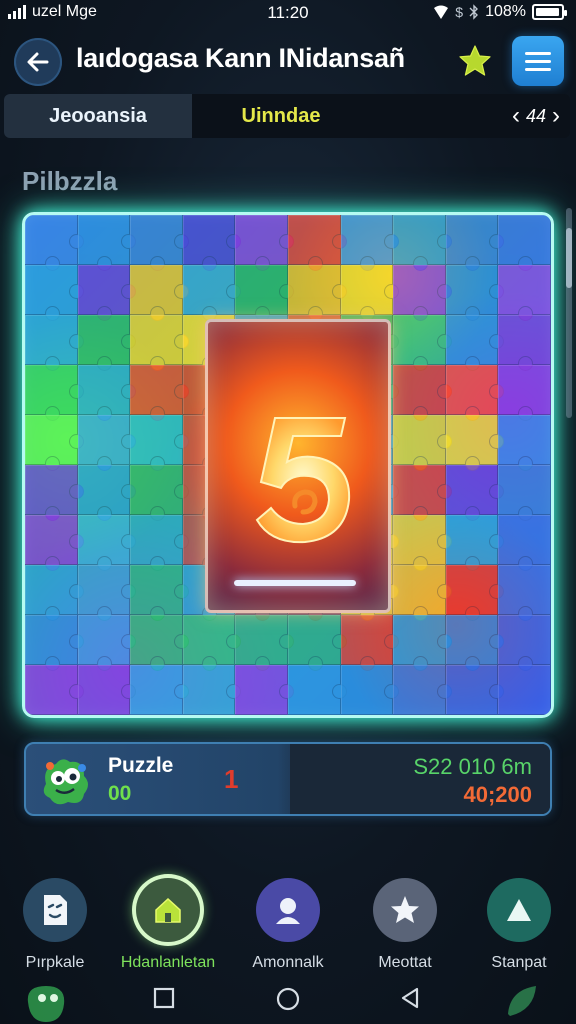 Image resolution: width=576 pixels, height=1024 pixels. I want to click on nav-item-2: Hdanlanletan, so click(168, 925).